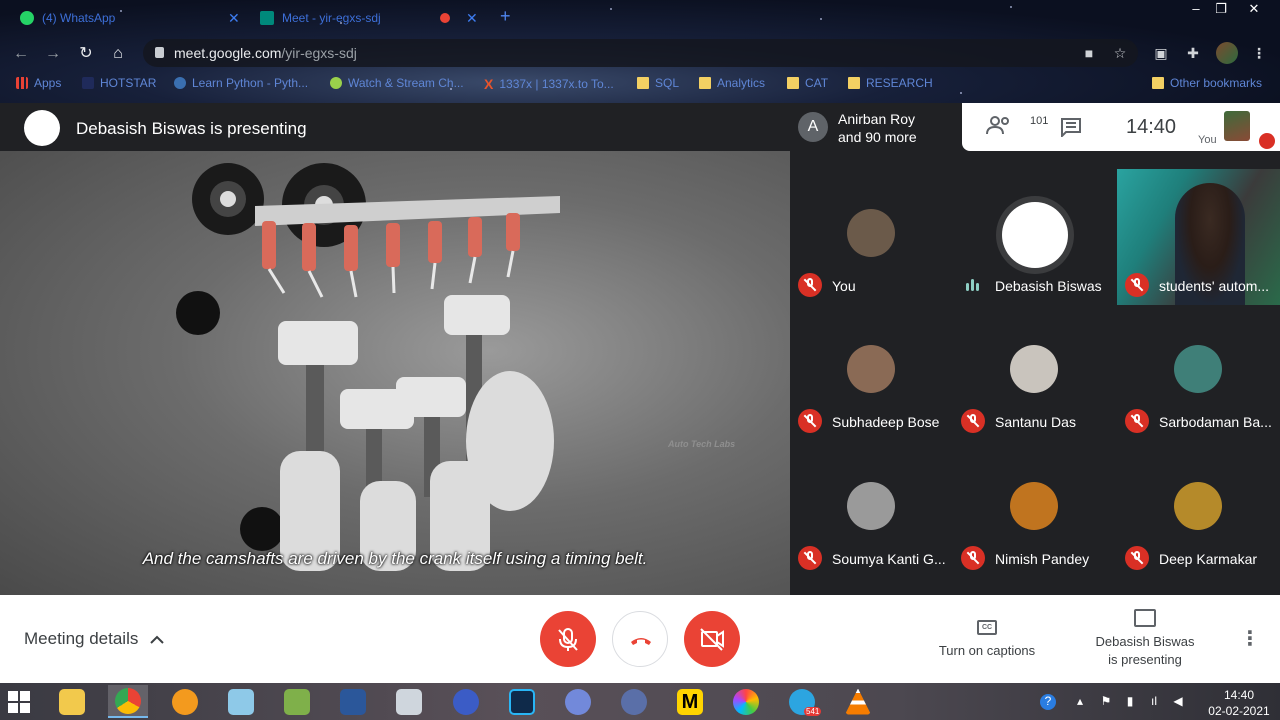 The image size is (1280, 720). I want to click on taskbar-app-green, so click(297, 701).